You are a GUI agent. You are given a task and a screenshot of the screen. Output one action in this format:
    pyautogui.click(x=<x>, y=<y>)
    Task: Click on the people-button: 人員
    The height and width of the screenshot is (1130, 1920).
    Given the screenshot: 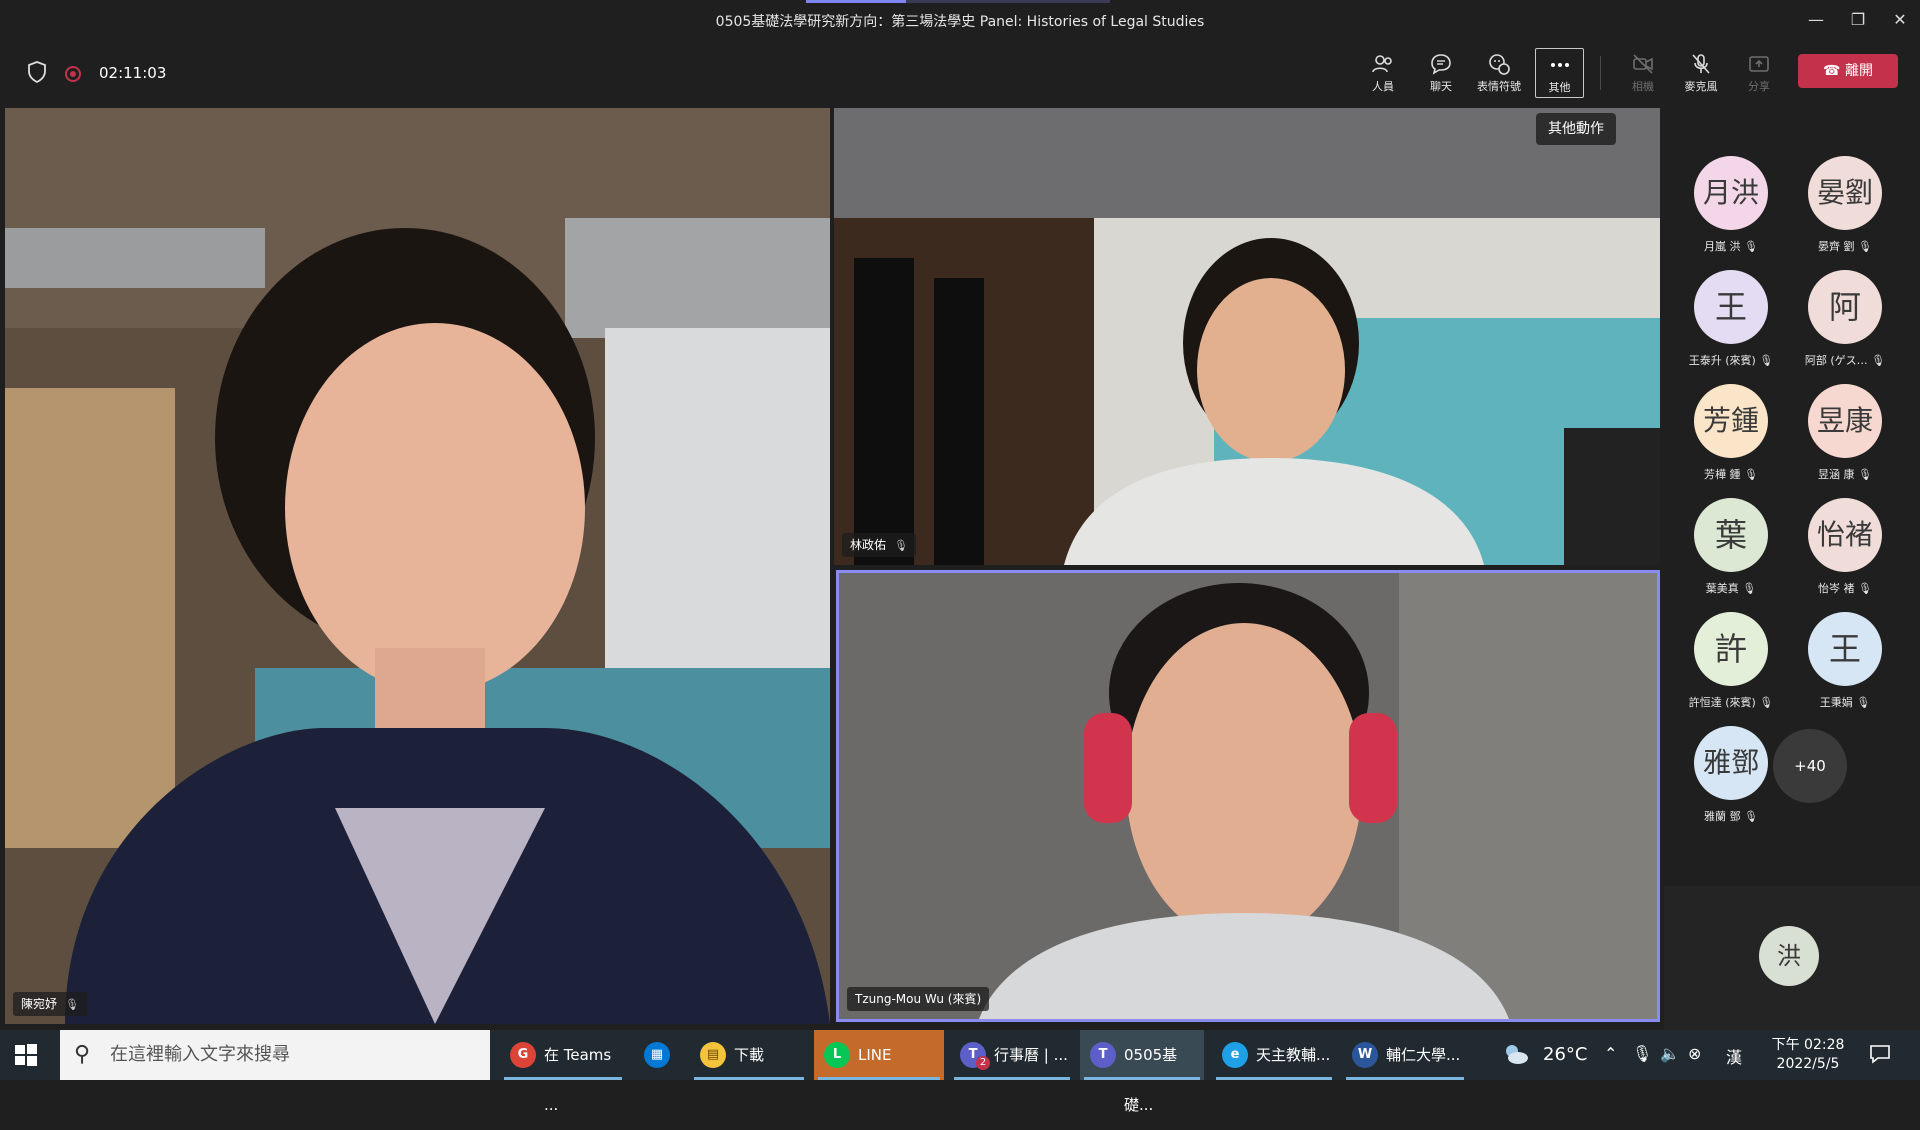 What is the action you would take?
    pyautogui.click(x=1383, y=73)
    